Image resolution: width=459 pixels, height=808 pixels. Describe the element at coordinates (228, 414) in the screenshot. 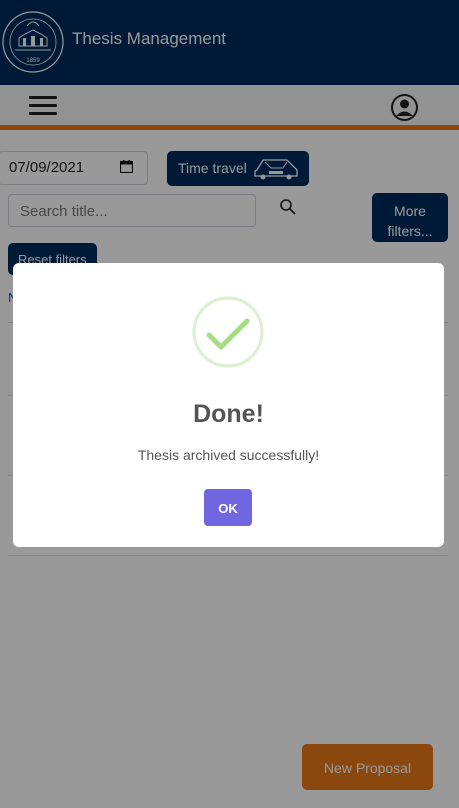

I see `dialog-title: Done!` at that location.